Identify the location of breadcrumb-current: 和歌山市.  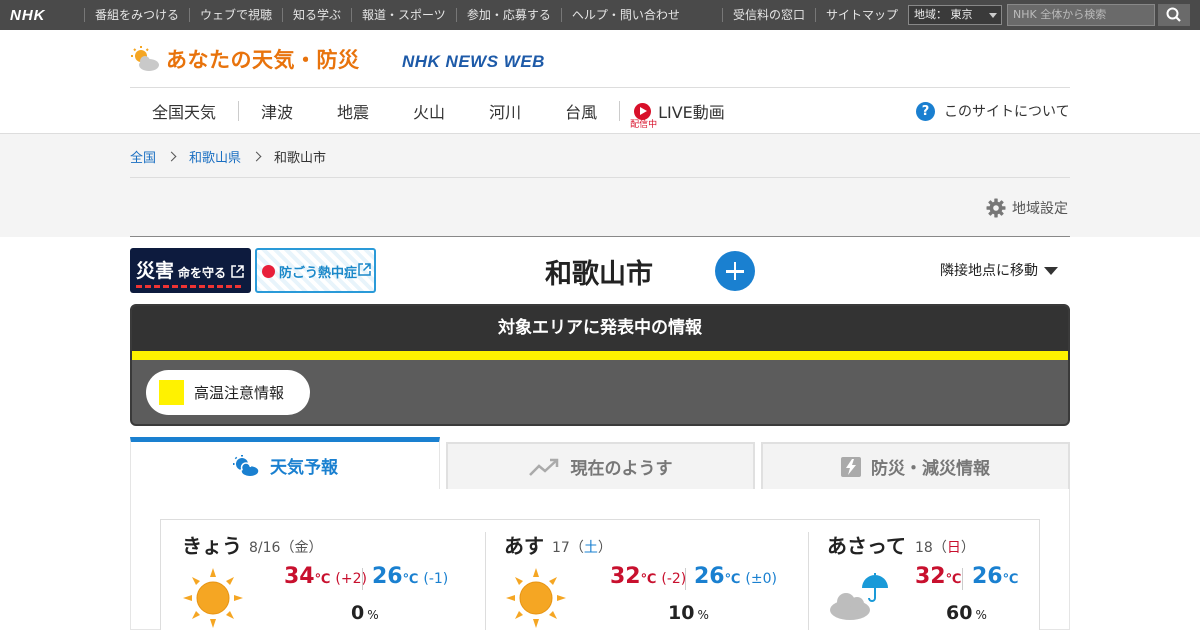
(300, 158).